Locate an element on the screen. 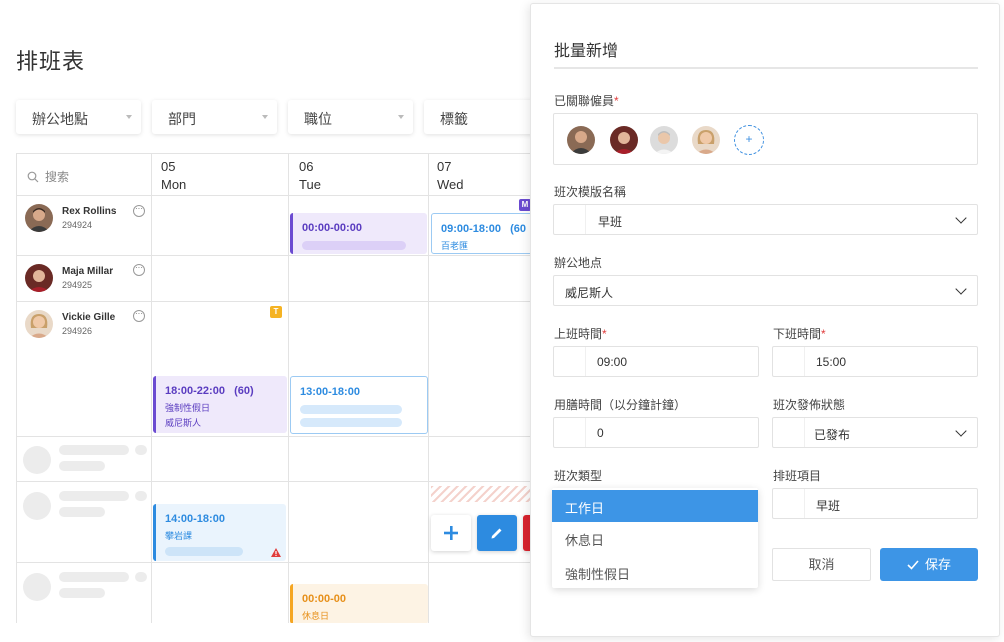 This screenshot has height=642, width=1004. filter-department-label: 部門 is located at coordinates (182, 119).